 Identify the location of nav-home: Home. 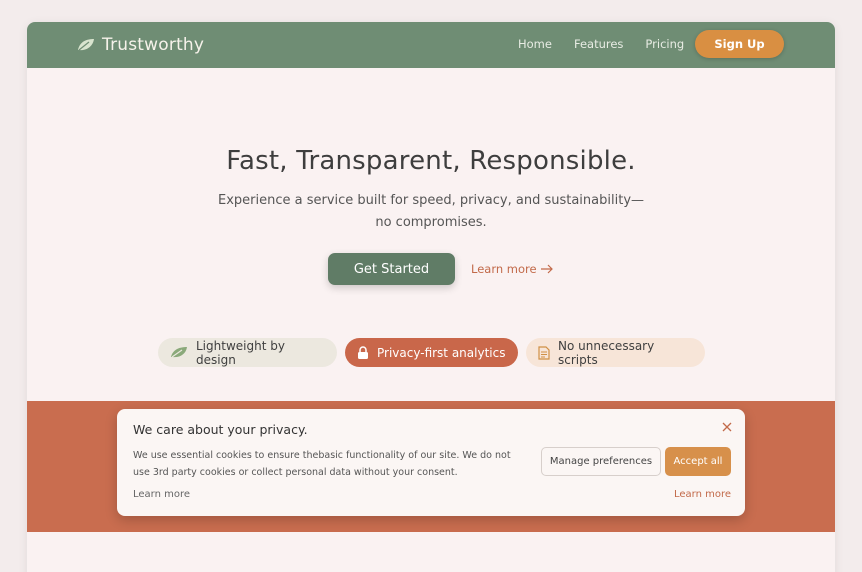
(535, 44).